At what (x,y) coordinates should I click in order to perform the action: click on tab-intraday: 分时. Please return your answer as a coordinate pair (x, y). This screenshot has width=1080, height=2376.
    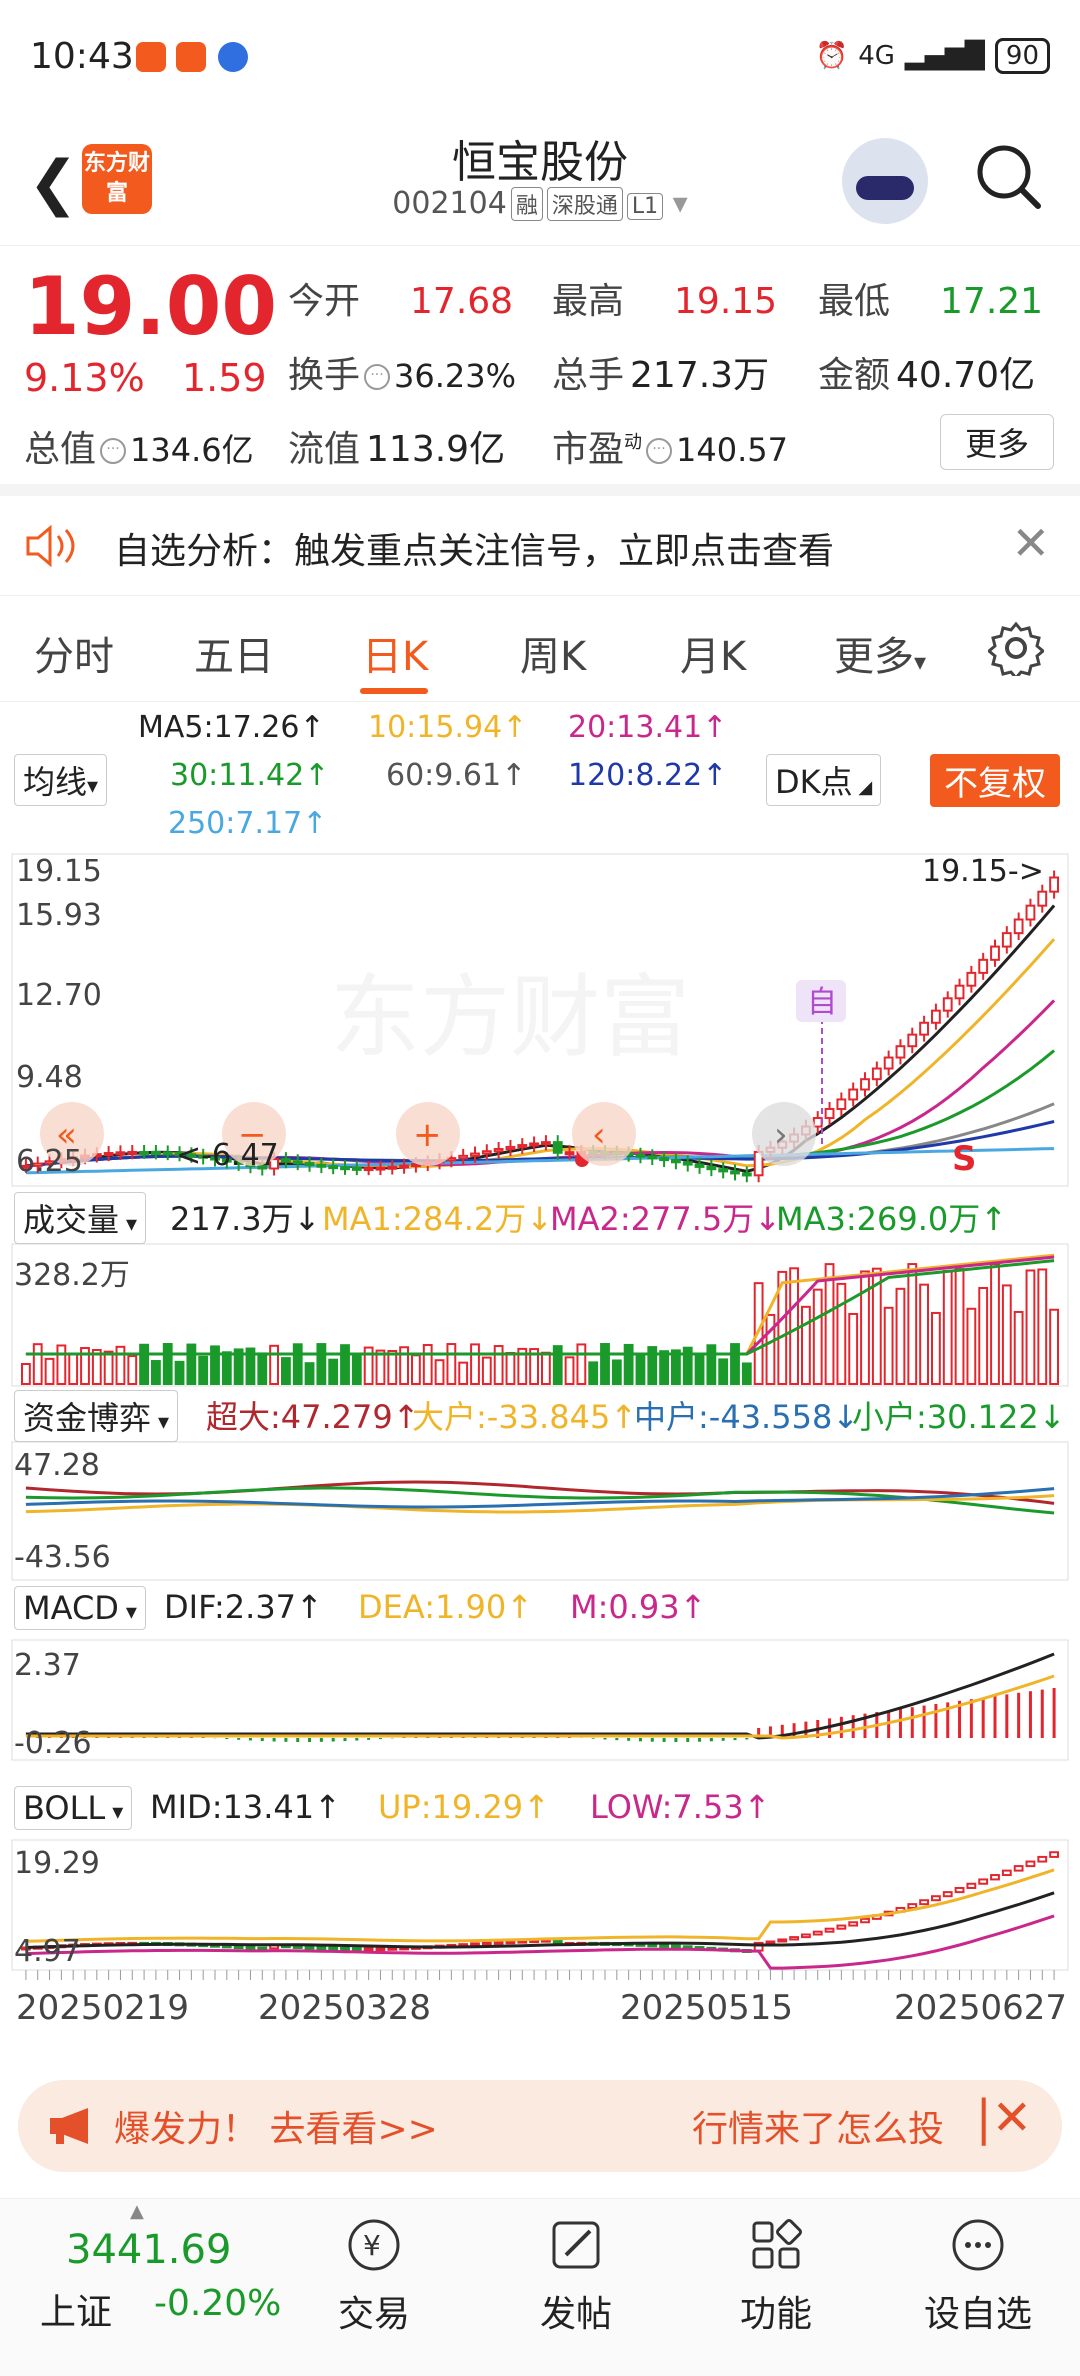
    Looking at the image, I should click on (74, 653).